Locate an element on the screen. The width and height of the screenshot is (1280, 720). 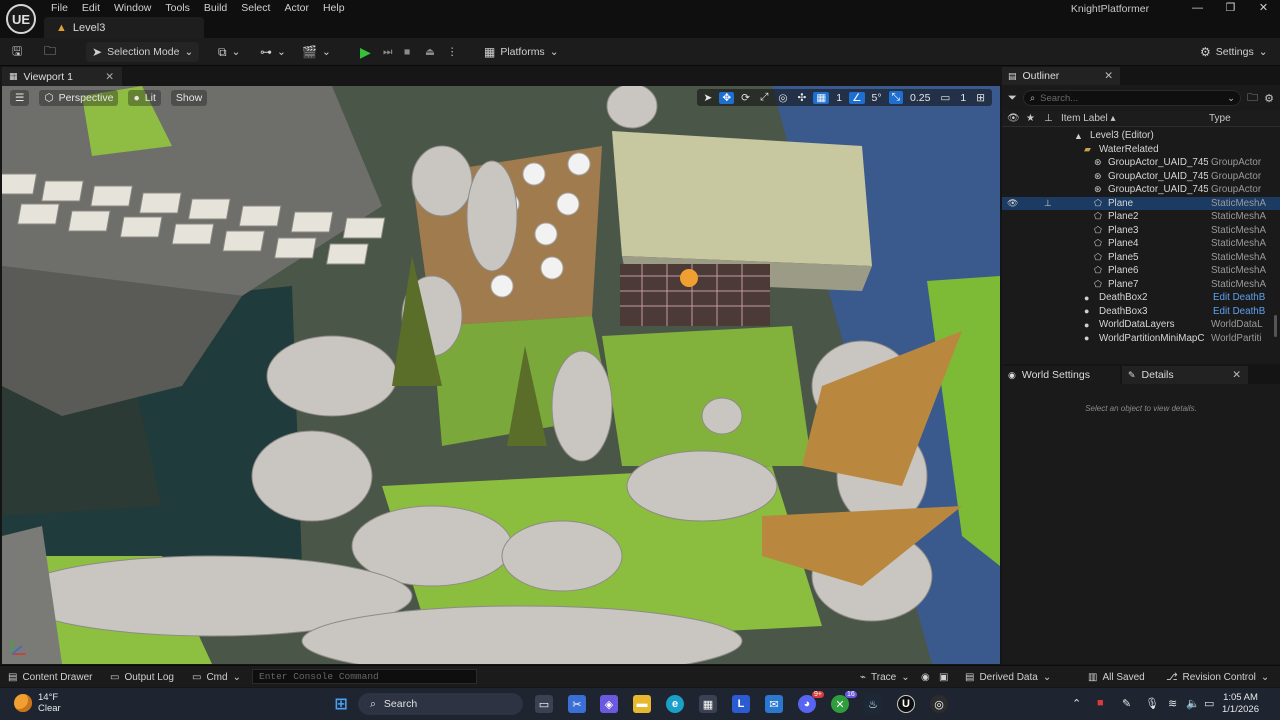
viewport-layout-icon: ⊞ is located at coordinates (980, 98).